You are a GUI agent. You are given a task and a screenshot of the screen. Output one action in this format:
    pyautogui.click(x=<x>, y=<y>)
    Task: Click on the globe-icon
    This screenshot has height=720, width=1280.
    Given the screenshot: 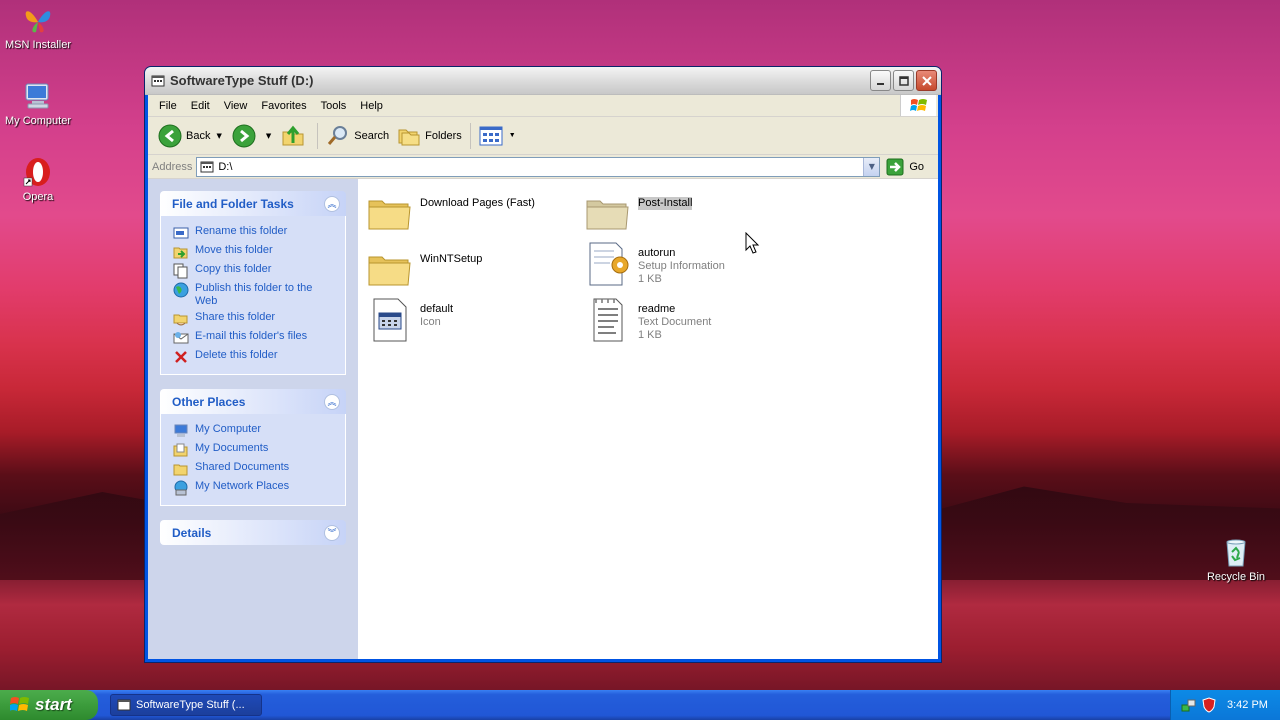 What is the action you would take?
    pyautogui.click(x=181, y=290)
    